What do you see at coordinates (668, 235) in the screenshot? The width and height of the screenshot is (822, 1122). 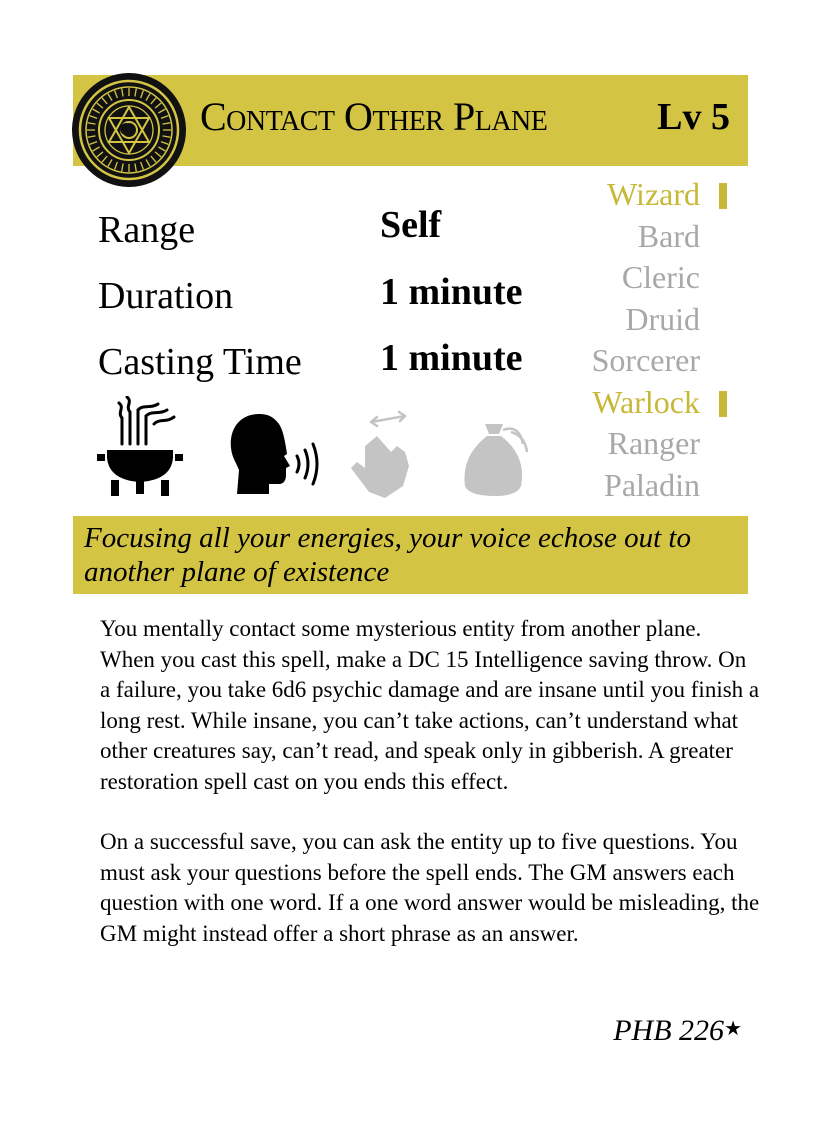 I see `class-item-bard: Bard` at bounding box center [668, 235].